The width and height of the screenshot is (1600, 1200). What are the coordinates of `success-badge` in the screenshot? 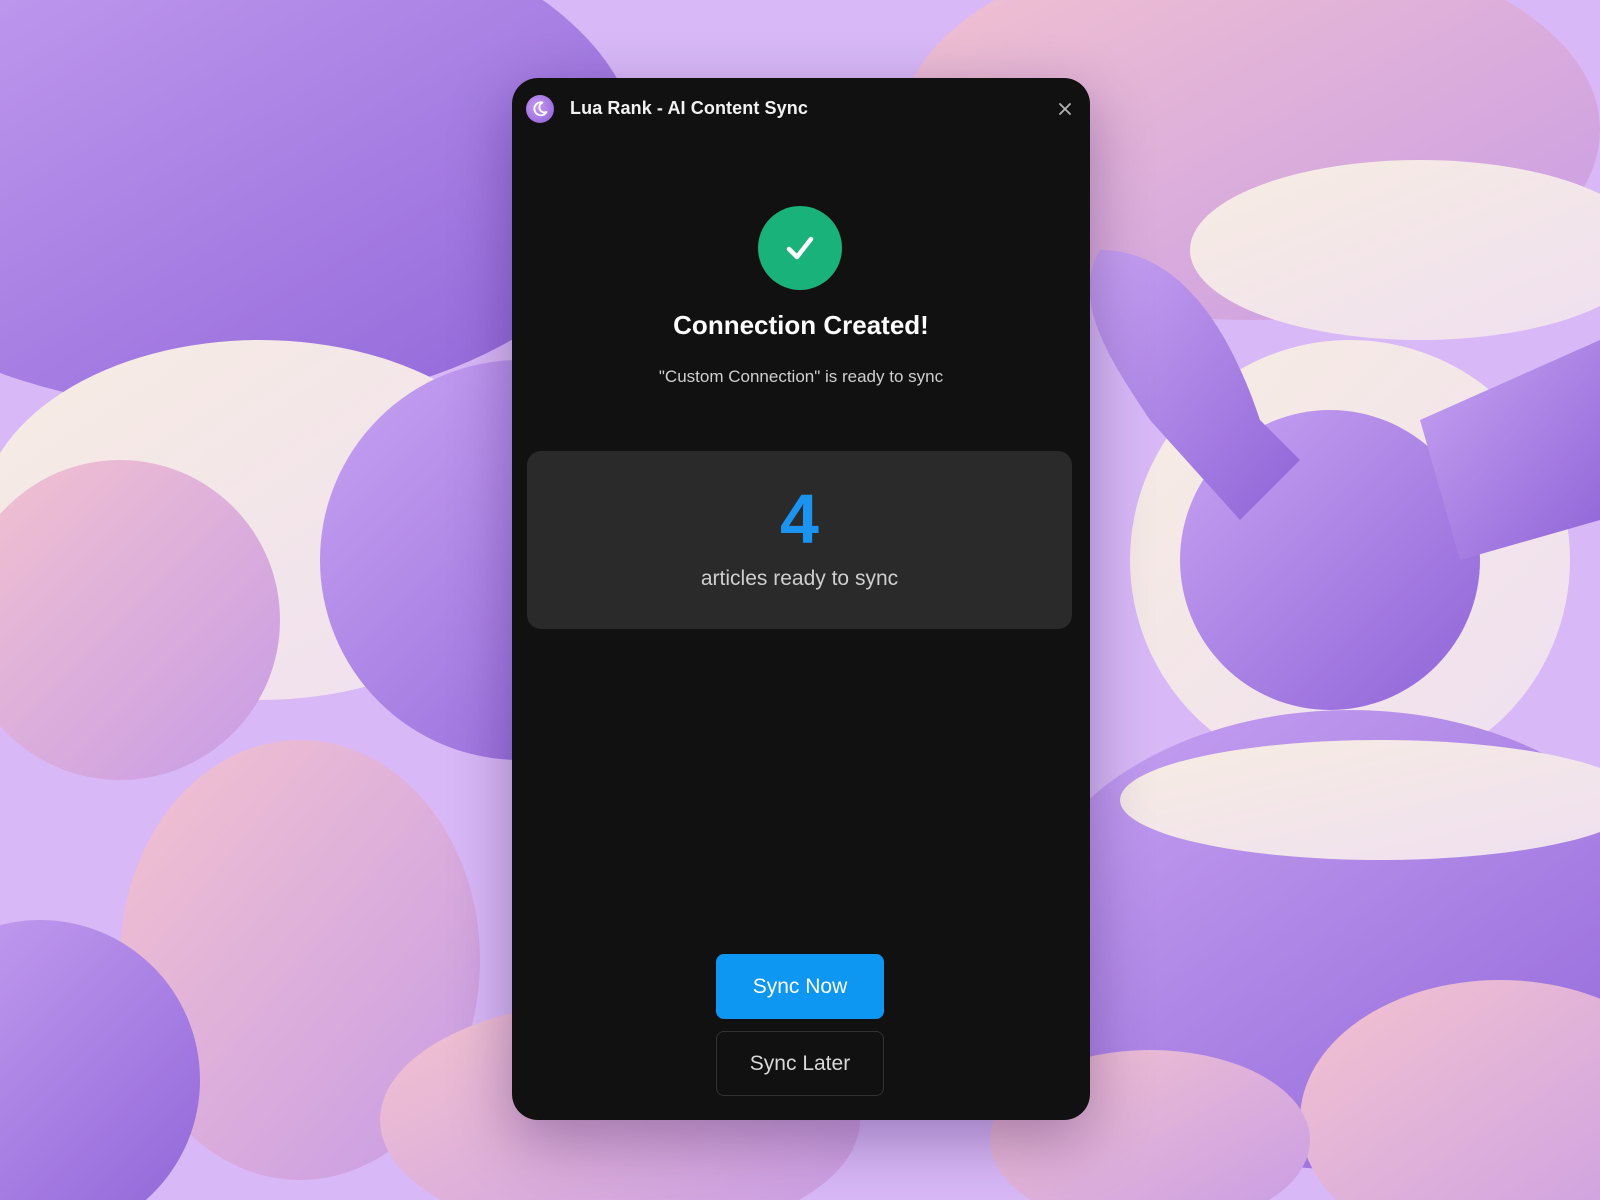 It's located at (800, 248).